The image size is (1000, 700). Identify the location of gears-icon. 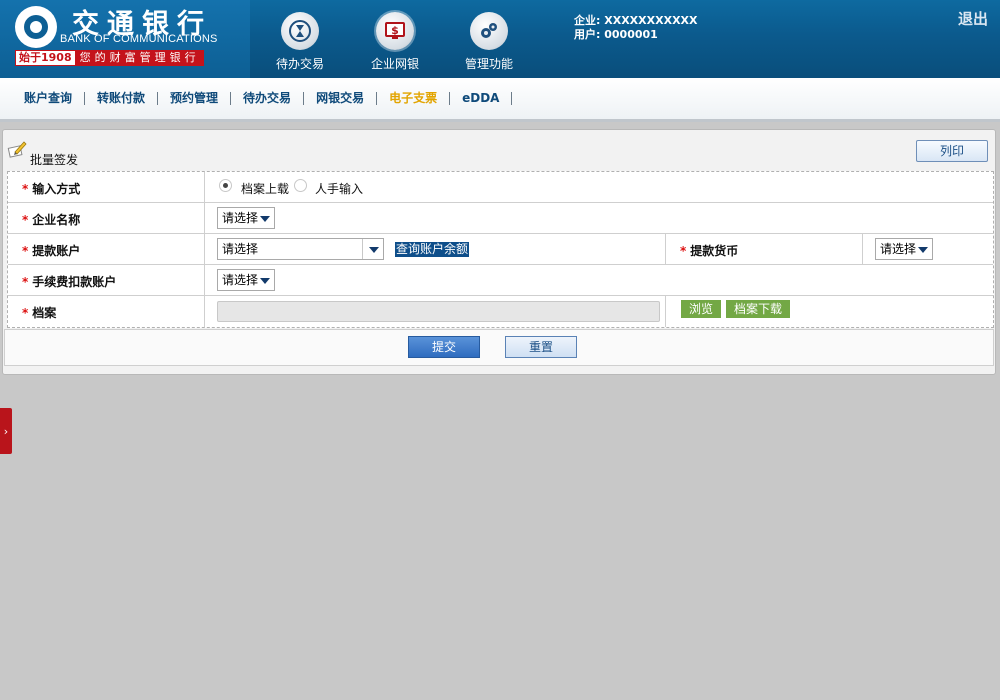
(489, 31).